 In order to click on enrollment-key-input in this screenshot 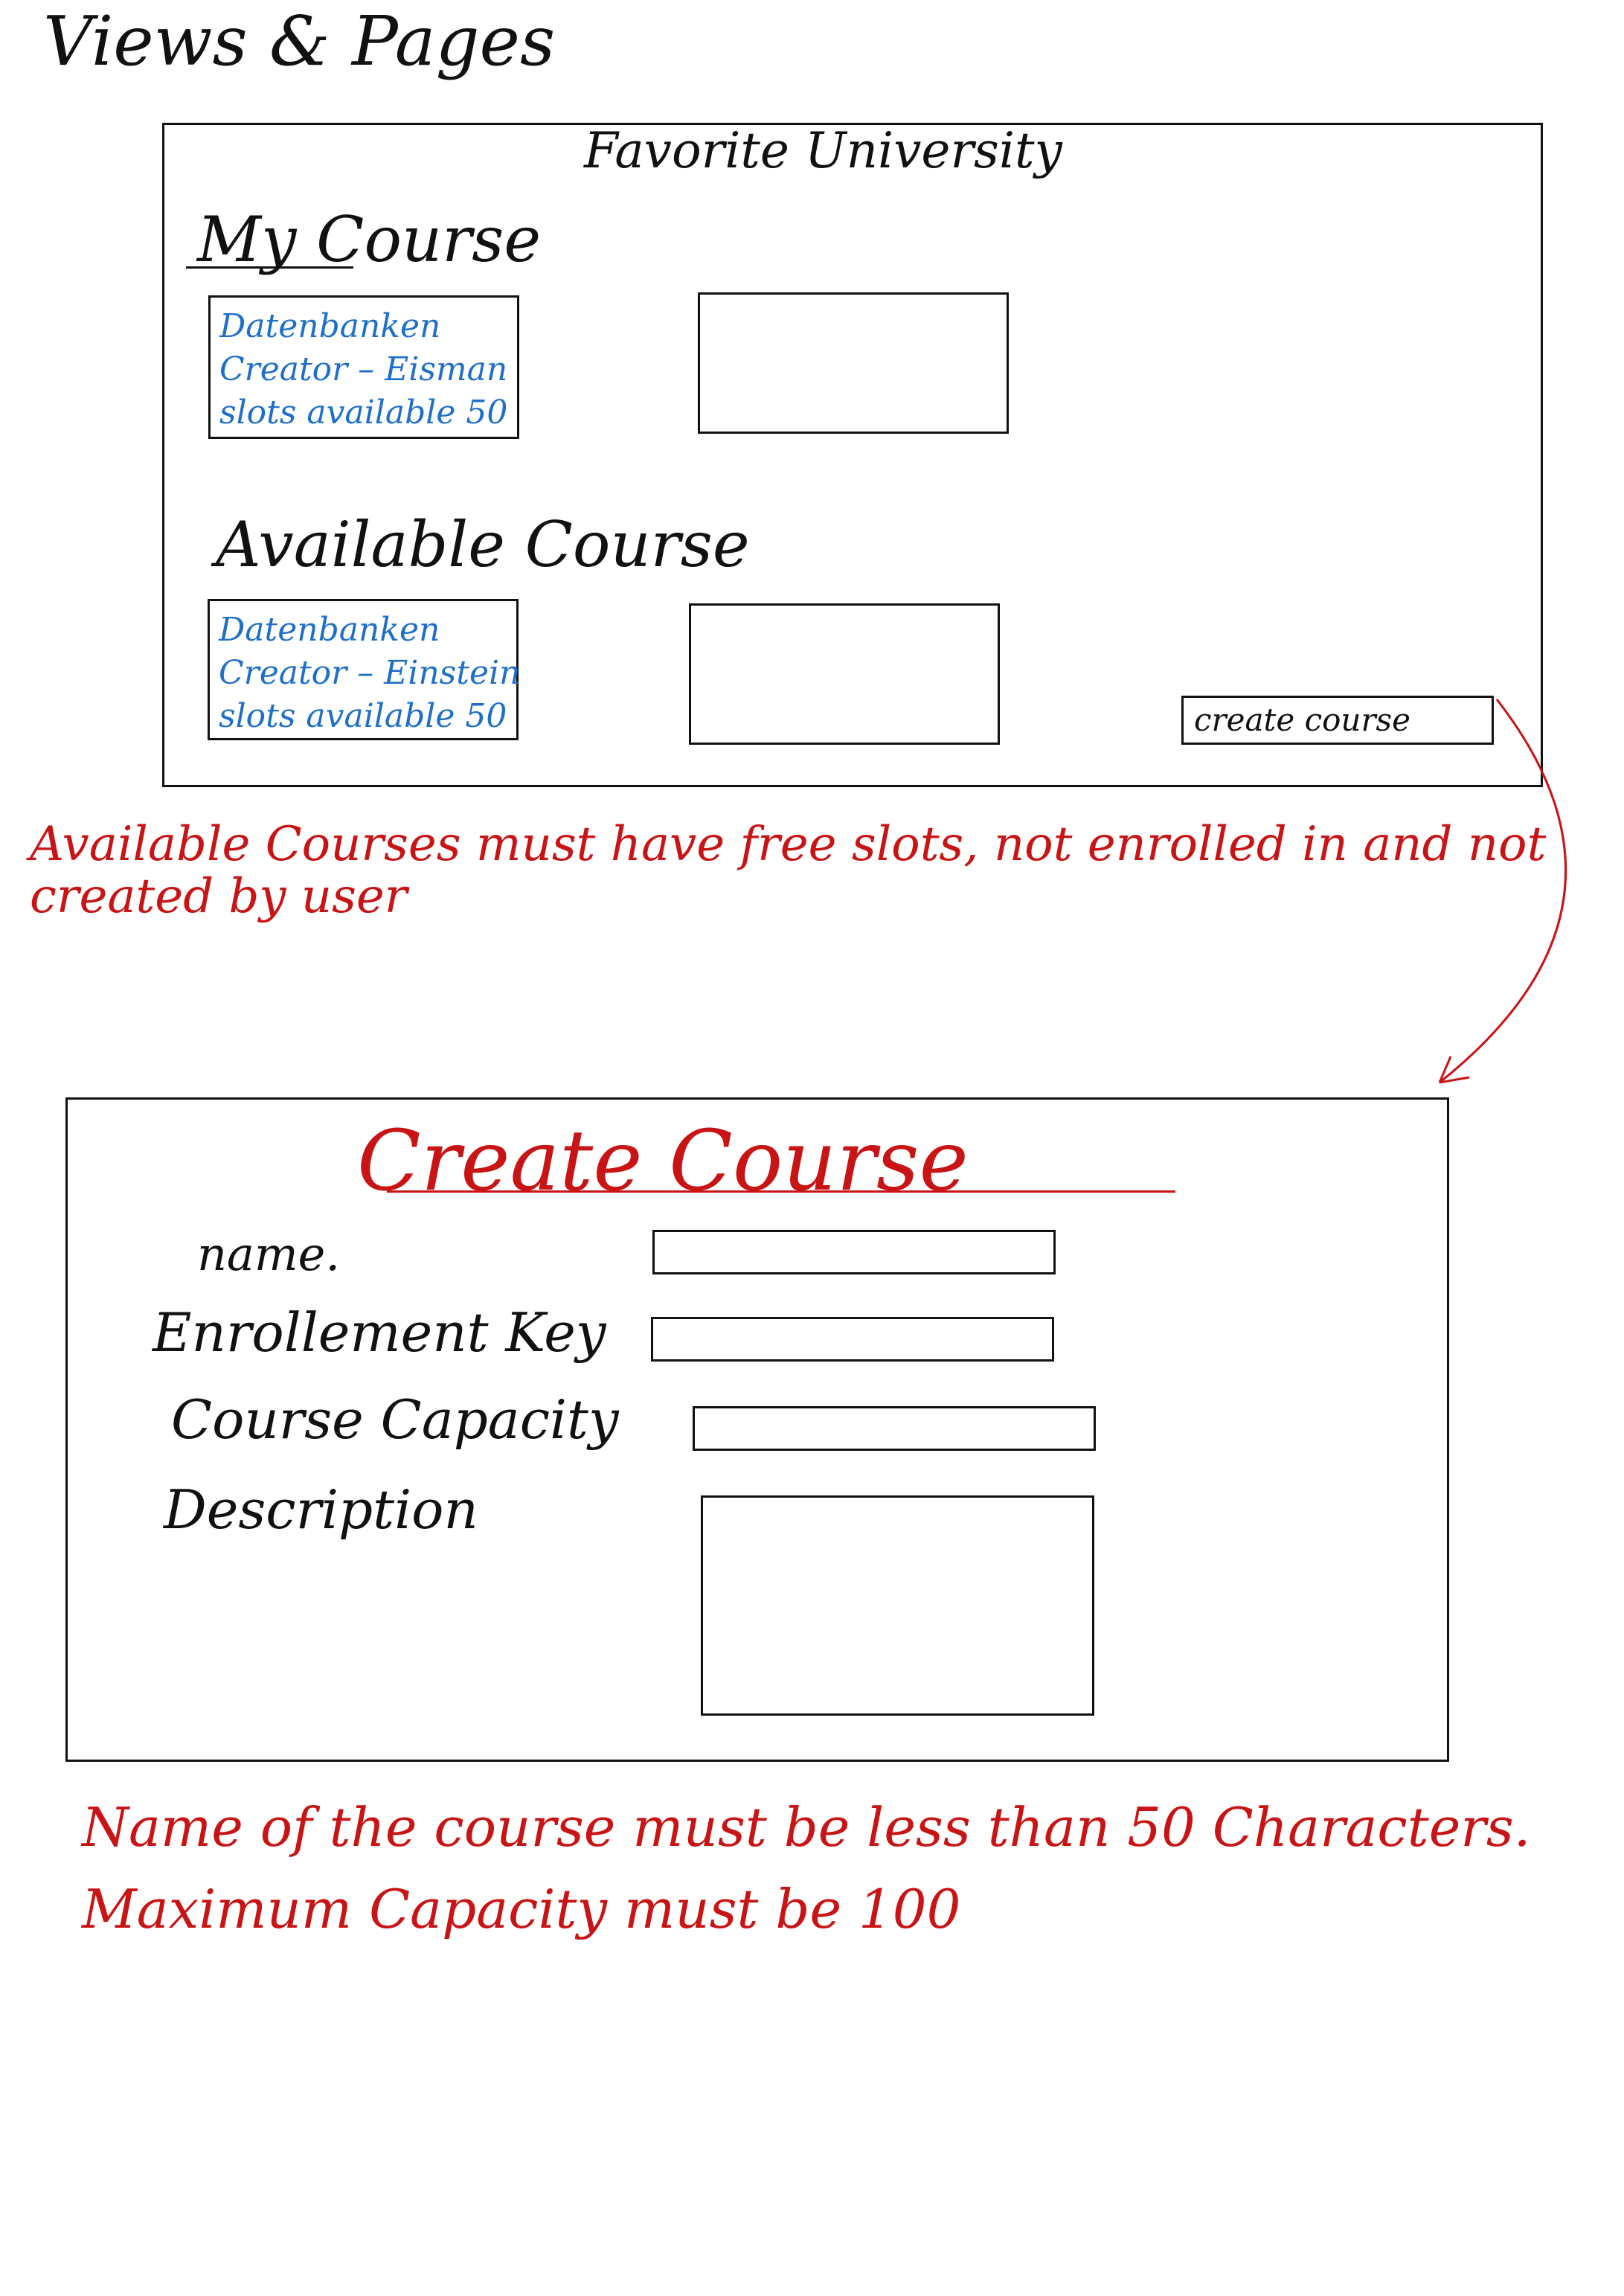, I will do `click(852, 1339)`.